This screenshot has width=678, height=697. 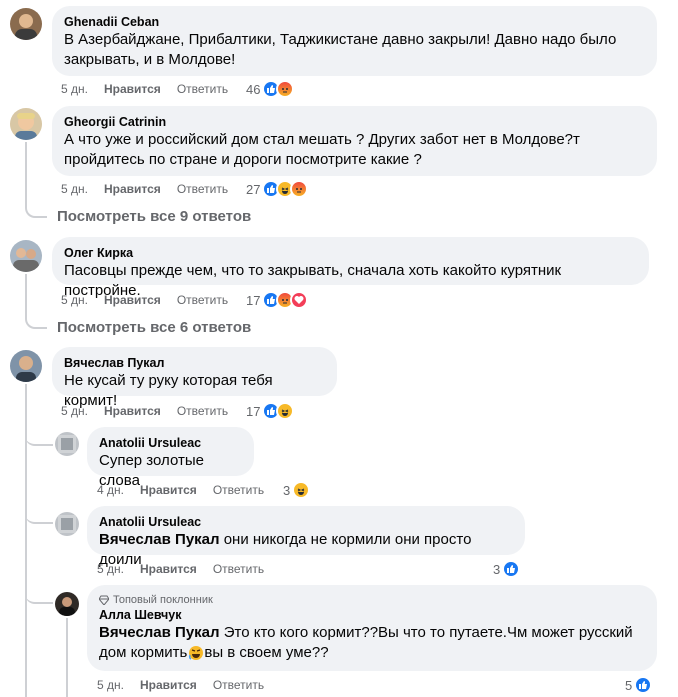 What do you see at coordinates (372, 653) in the screenshot?
I see `reply-text: дом кормить вы в своем уме??` at bounding box center [372, 653].